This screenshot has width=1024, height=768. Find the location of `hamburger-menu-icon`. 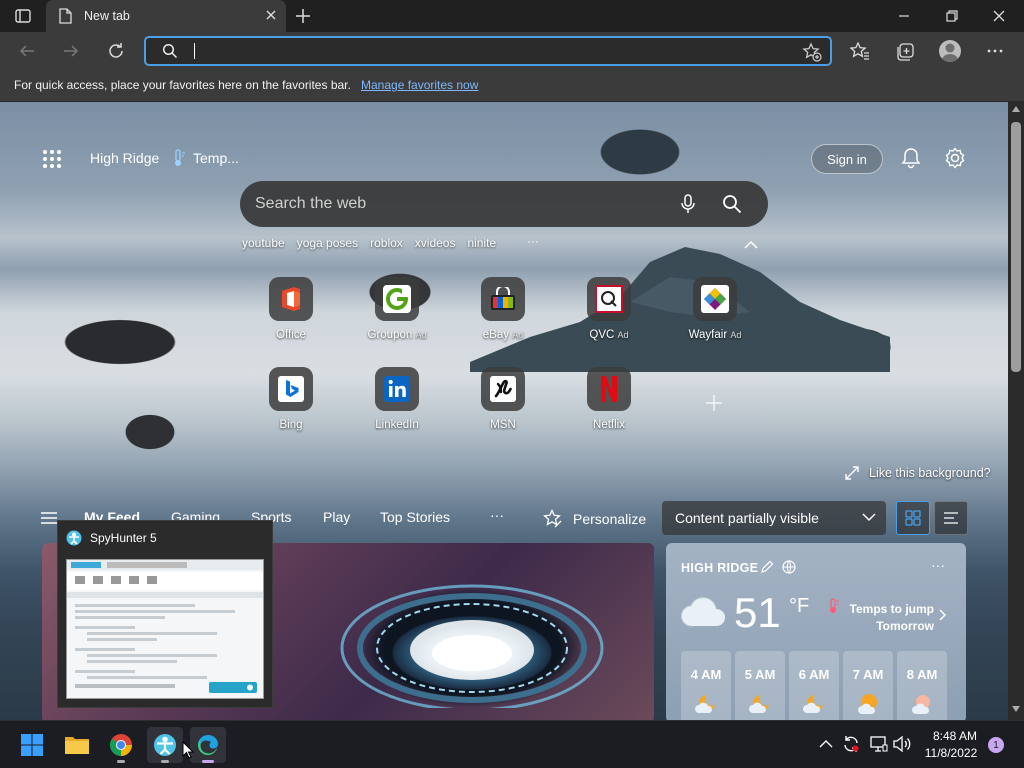

hamburger-menu-icon is located at coordinates (49, 518).